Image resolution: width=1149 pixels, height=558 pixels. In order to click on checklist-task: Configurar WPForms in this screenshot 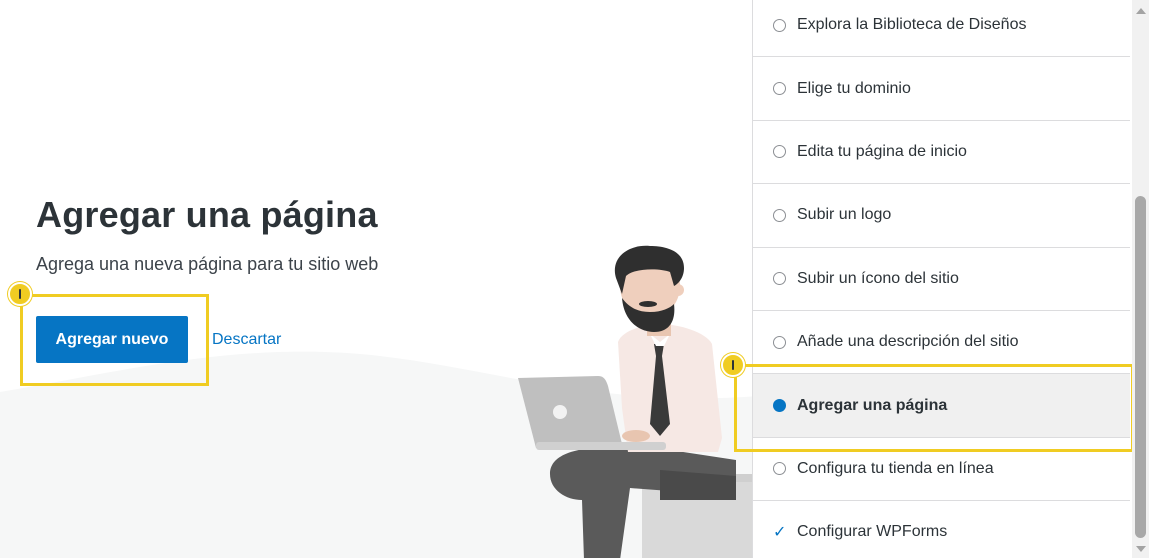, I will do `click(941, 529)`.